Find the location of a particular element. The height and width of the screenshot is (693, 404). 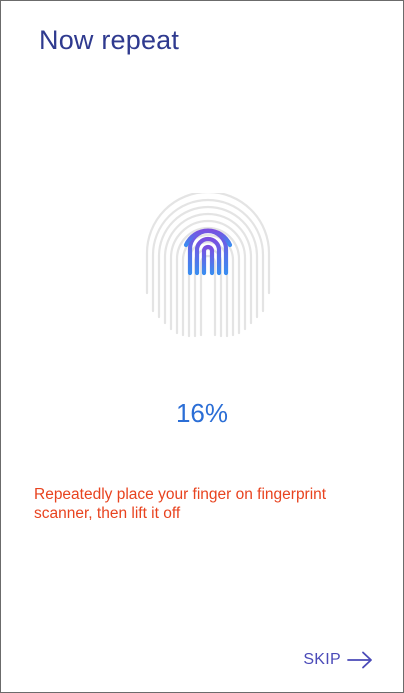

arrow-right-icon is located at coordinates (359, 660).